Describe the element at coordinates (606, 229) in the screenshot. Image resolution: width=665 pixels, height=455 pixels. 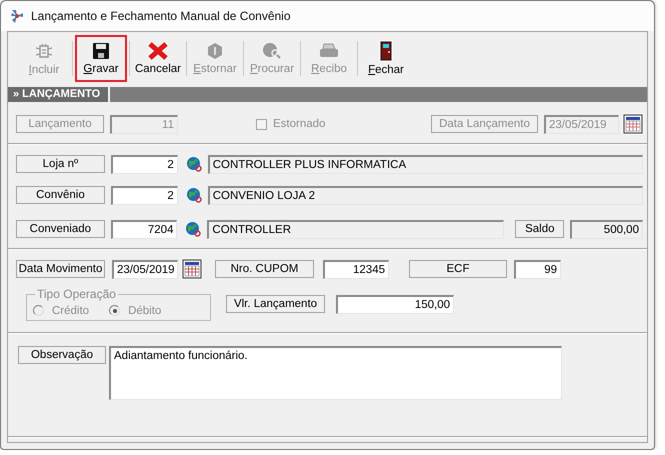
I see `balance-field: 500,00` at that location.